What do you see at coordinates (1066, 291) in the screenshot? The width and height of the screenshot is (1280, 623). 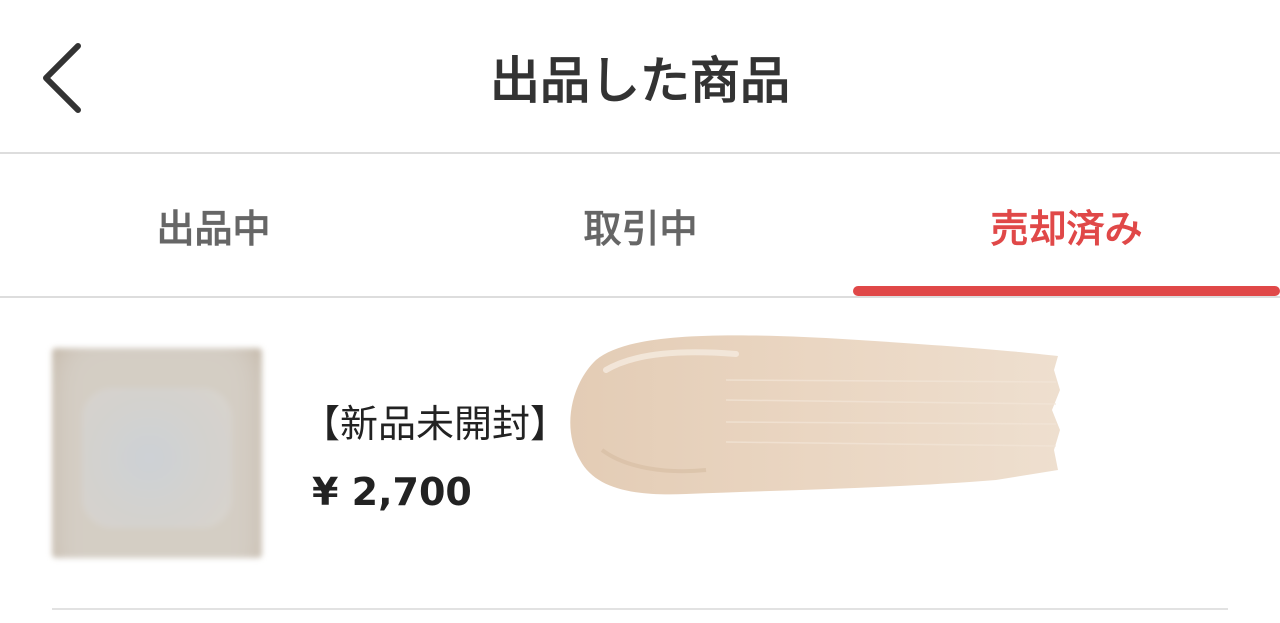 I see `active-tab-indicator` at bounding box center [1066, 291].